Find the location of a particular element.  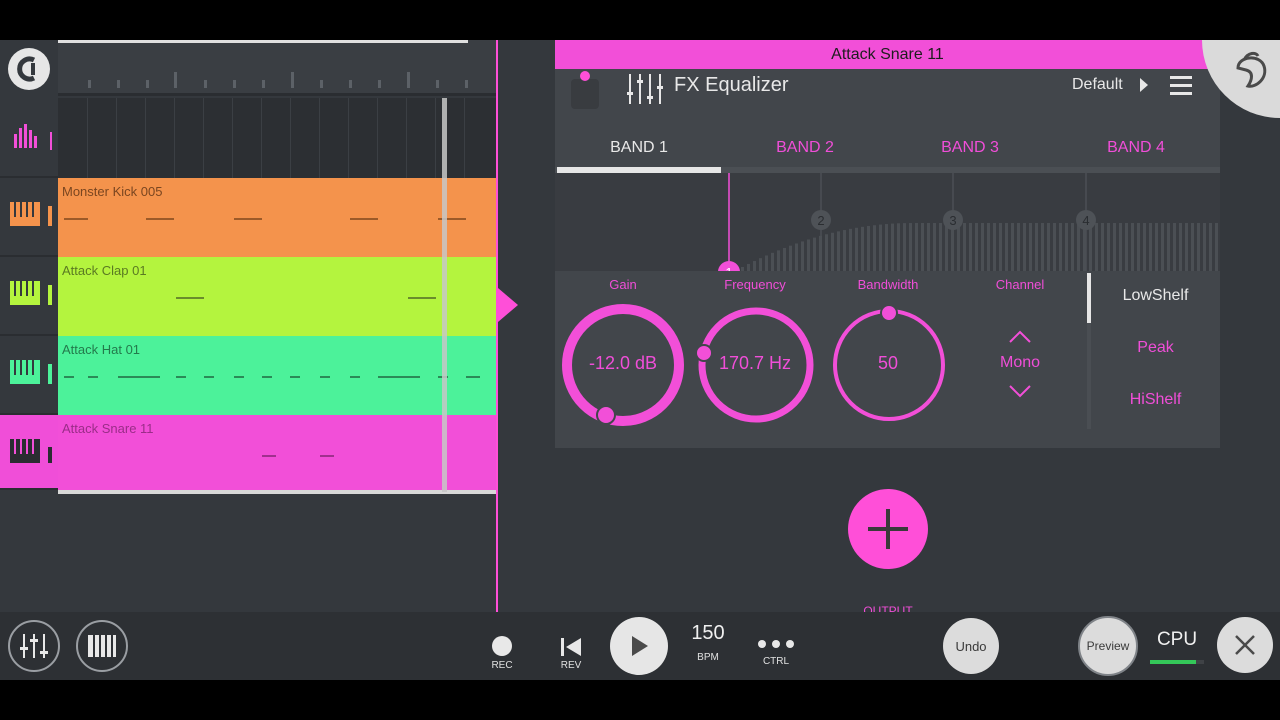

mixer-button is located at coordinates (34, 646).